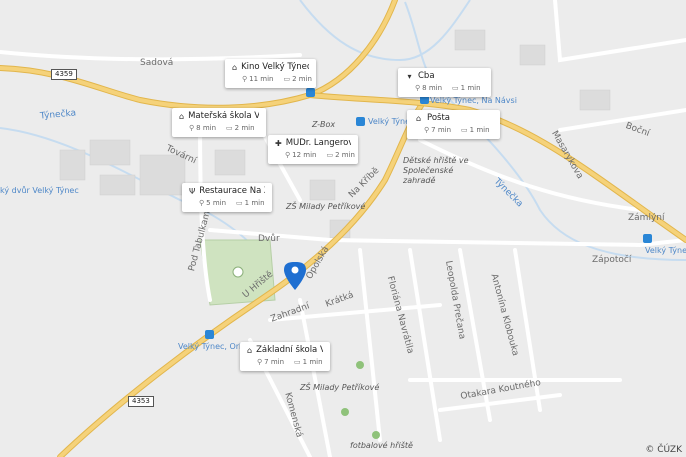 This screenshot has height=457, width=686. I want to click on card-title: Cba, so click(426, 76).